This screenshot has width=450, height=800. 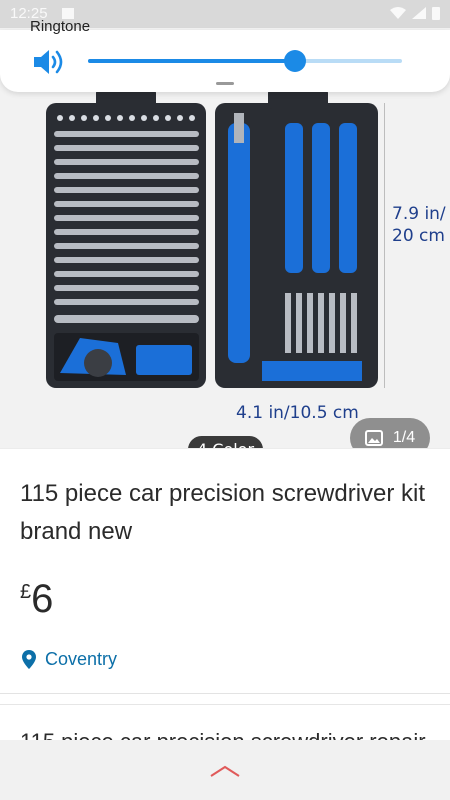 I want to click on signal-icon, so click(x=419, y=13).